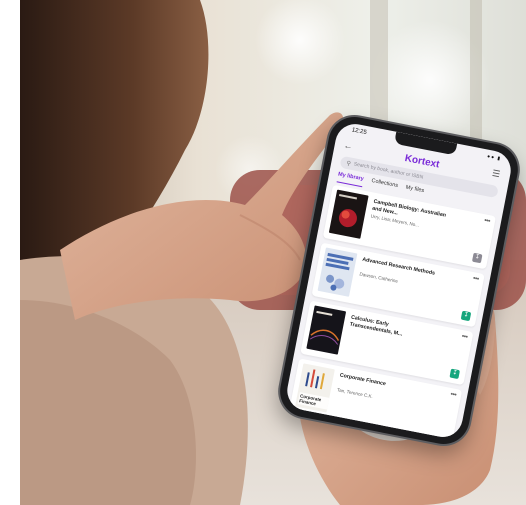 The height and width of the screenshot is (505, 526). What do you see at coordinates (348, 146) in the screenshot?
I see `back-arrow-icon: ←` at bounding box center [348, 146].